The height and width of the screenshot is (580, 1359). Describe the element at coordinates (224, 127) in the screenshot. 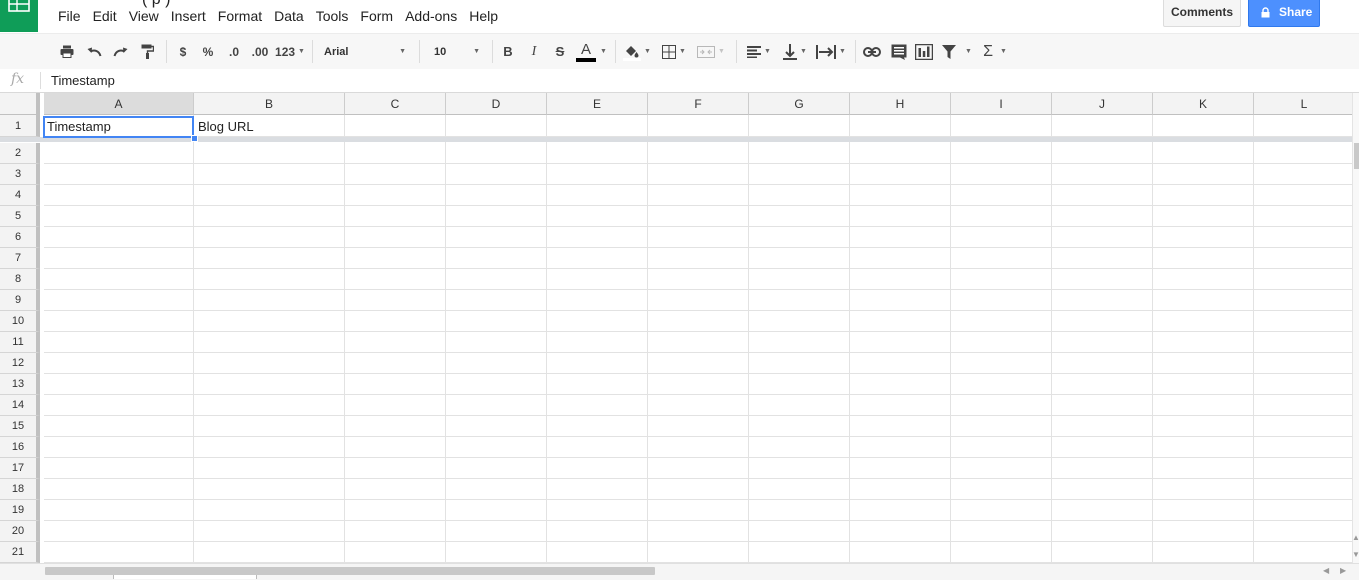

I see `cell-b1: Blog URL` at that location.